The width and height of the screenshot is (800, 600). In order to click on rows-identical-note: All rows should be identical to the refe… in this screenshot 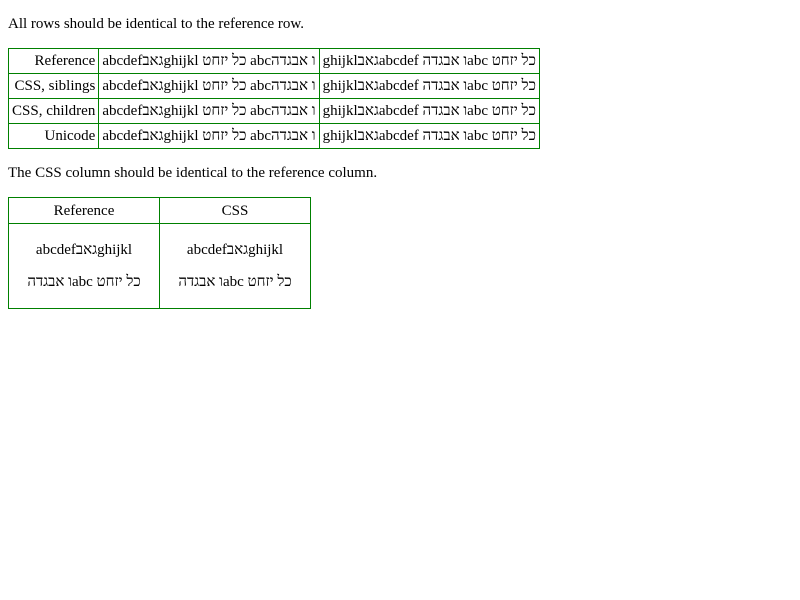, I will do `click(156, 24)`.